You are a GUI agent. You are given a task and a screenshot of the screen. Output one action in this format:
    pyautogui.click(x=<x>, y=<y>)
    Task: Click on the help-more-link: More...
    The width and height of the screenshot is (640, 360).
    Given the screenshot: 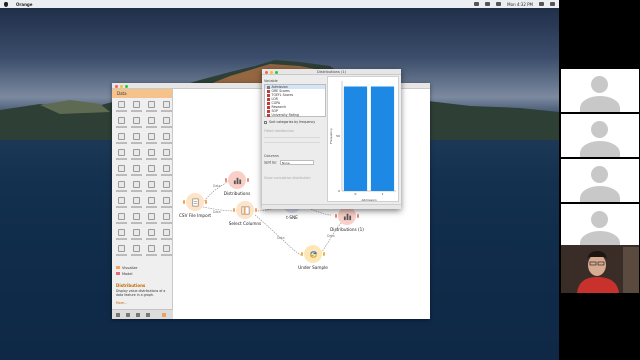 What is the action you would take?
    pyautogui.click(x=121, y=303)
    